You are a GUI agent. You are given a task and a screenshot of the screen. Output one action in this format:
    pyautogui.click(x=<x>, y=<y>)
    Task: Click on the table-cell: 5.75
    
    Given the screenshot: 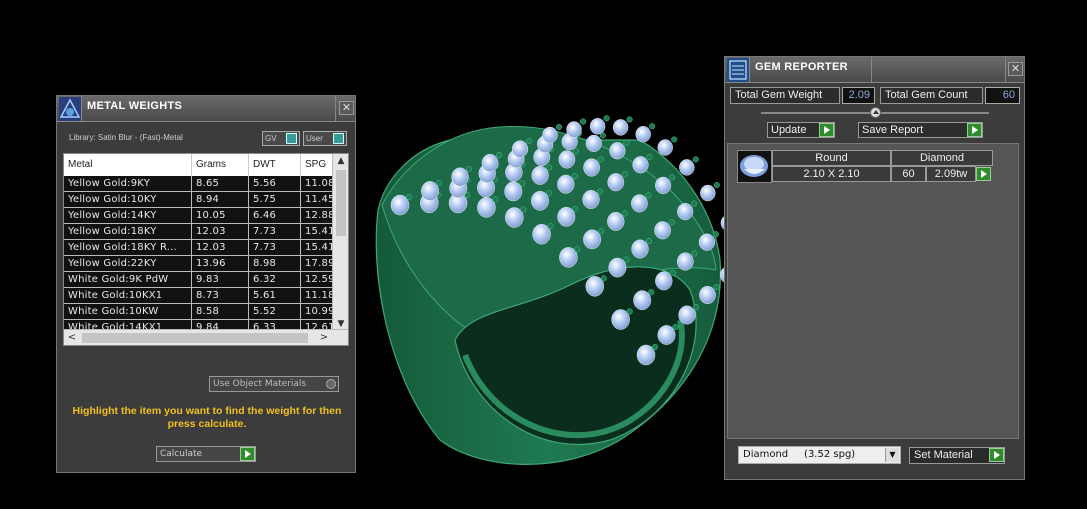 What is the action you would take?
    pyautogui.click(x=275, y=199)
    